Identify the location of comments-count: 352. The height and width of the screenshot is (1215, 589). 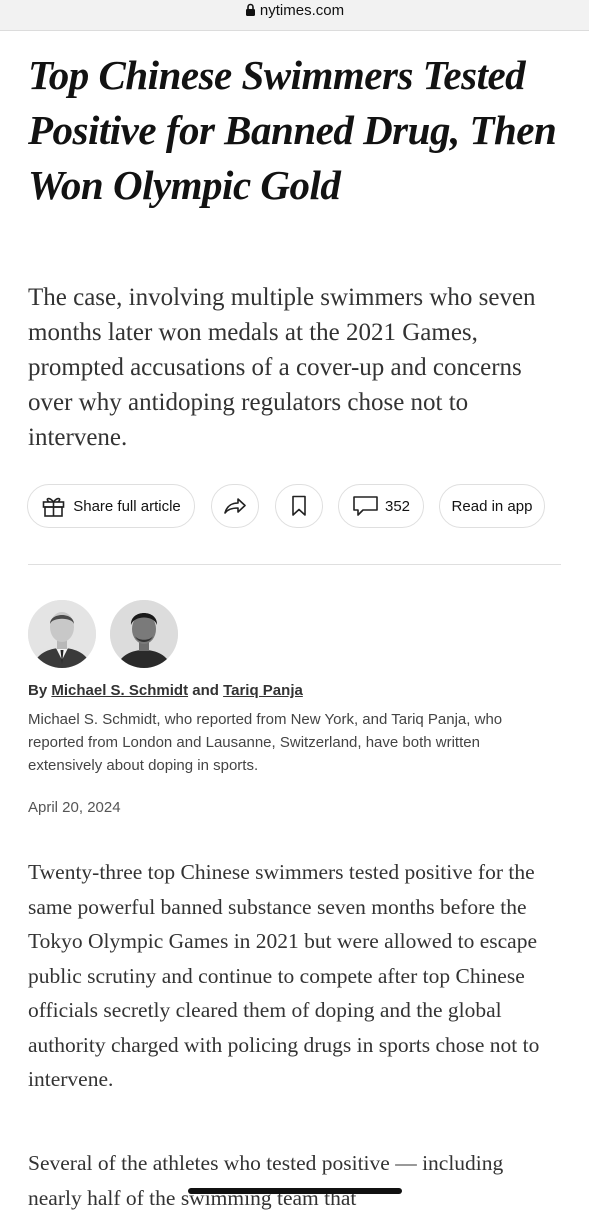
(397, 506).